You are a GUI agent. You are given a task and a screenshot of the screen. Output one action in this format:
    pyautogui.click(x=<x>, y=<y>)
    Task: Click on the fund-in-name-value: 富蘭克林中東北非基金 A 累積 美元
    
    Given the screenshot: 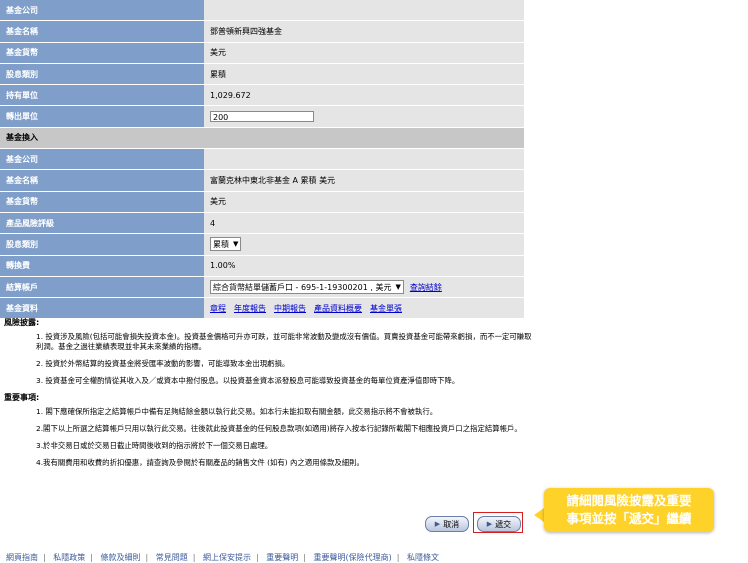 What is the action you would take?
    pyautogui.click(x=364, y=180)
    